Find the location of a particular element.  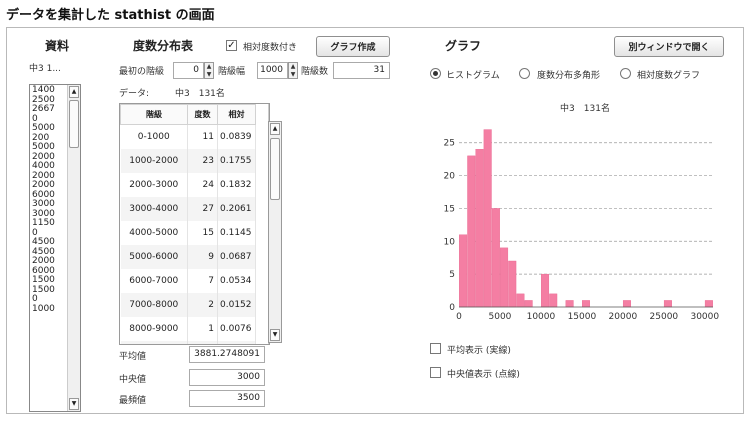

data-label: データ: is located at coordinates (134, 94).